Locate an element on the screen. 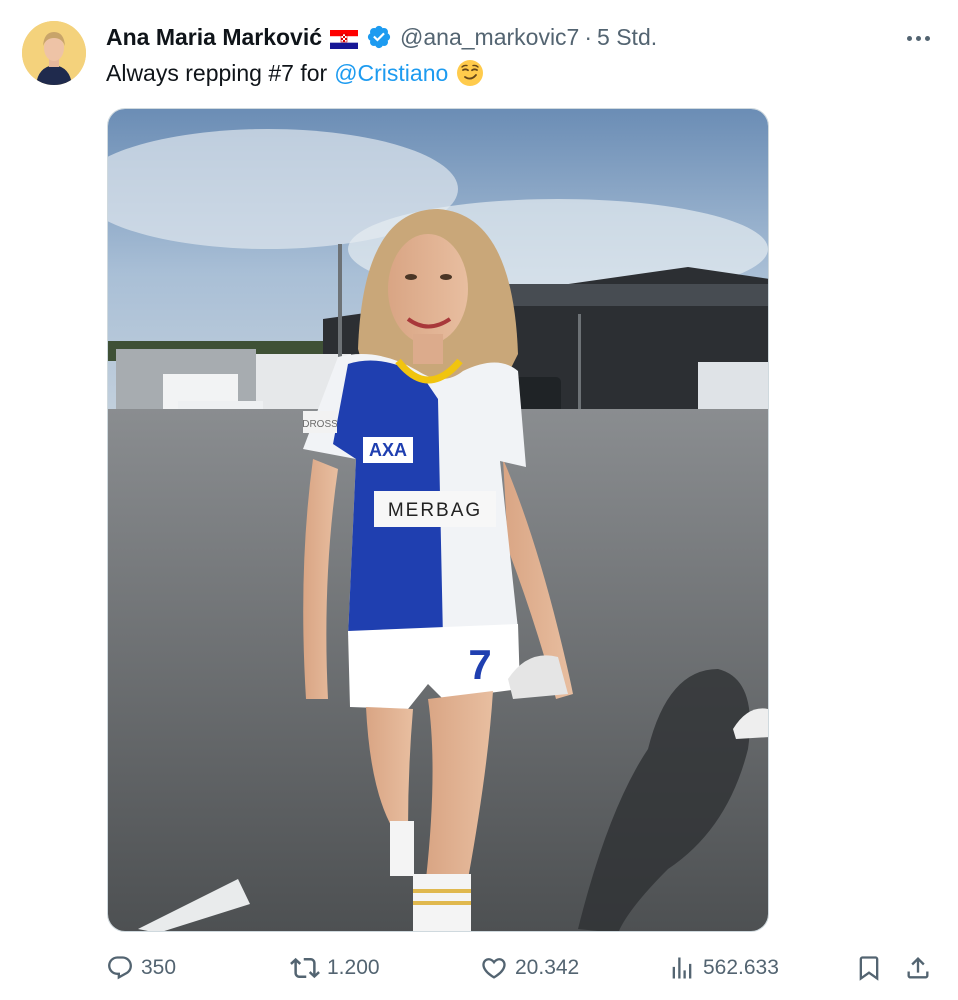 The height and width of the screenshot is (1000, 958). tweet-text: Always repping #7 for @Cristiano is located at coordinates (295, 73).